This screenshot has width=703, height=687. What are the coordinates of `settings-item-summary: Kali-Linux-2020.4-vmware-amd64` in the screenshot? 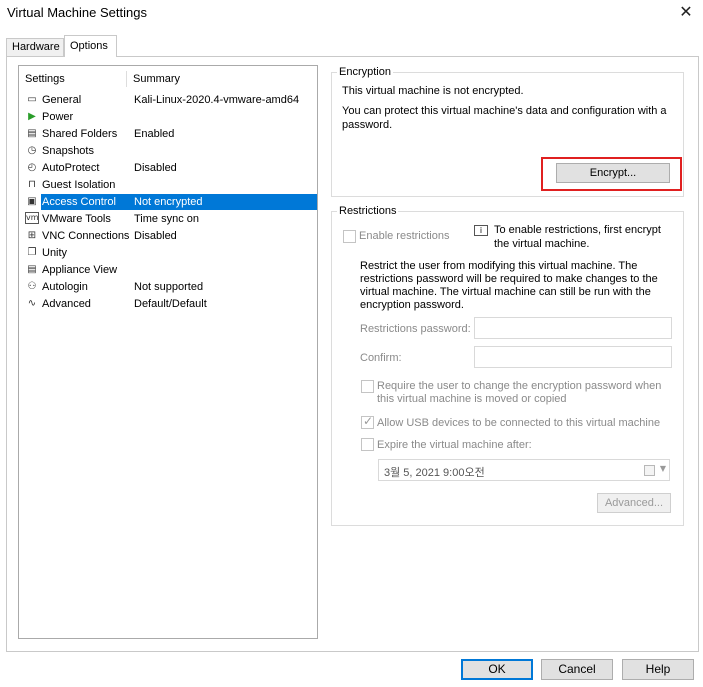 It's located at (217, 100).